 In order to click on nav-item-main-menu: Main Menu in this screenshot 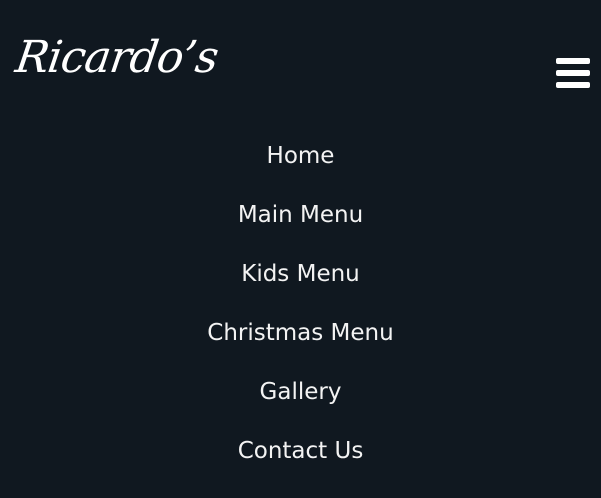, I will do `click(300, 215)`.